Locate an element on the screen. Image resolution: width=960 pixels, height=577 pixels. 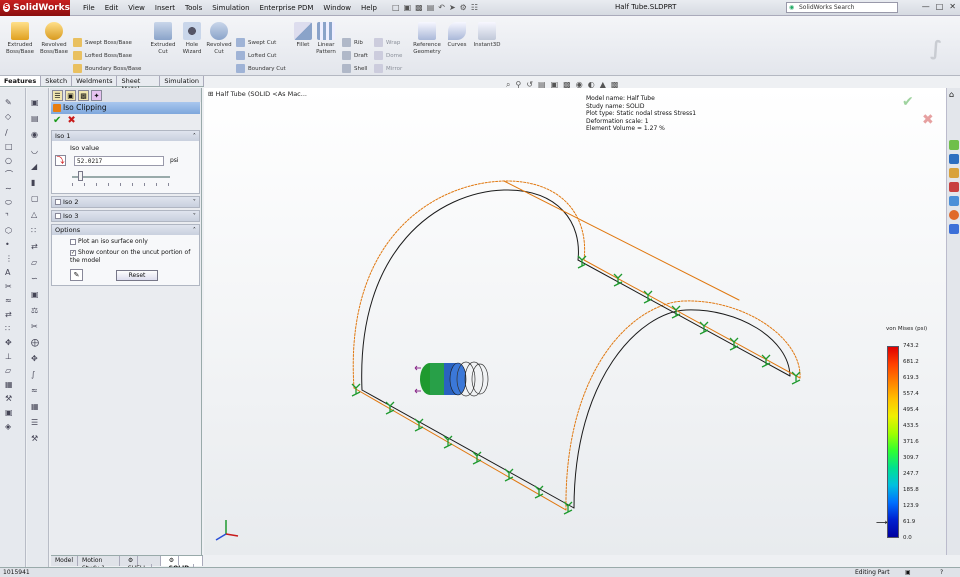
view-orientation-icon: ▣ is located at coordinates (555, 85).